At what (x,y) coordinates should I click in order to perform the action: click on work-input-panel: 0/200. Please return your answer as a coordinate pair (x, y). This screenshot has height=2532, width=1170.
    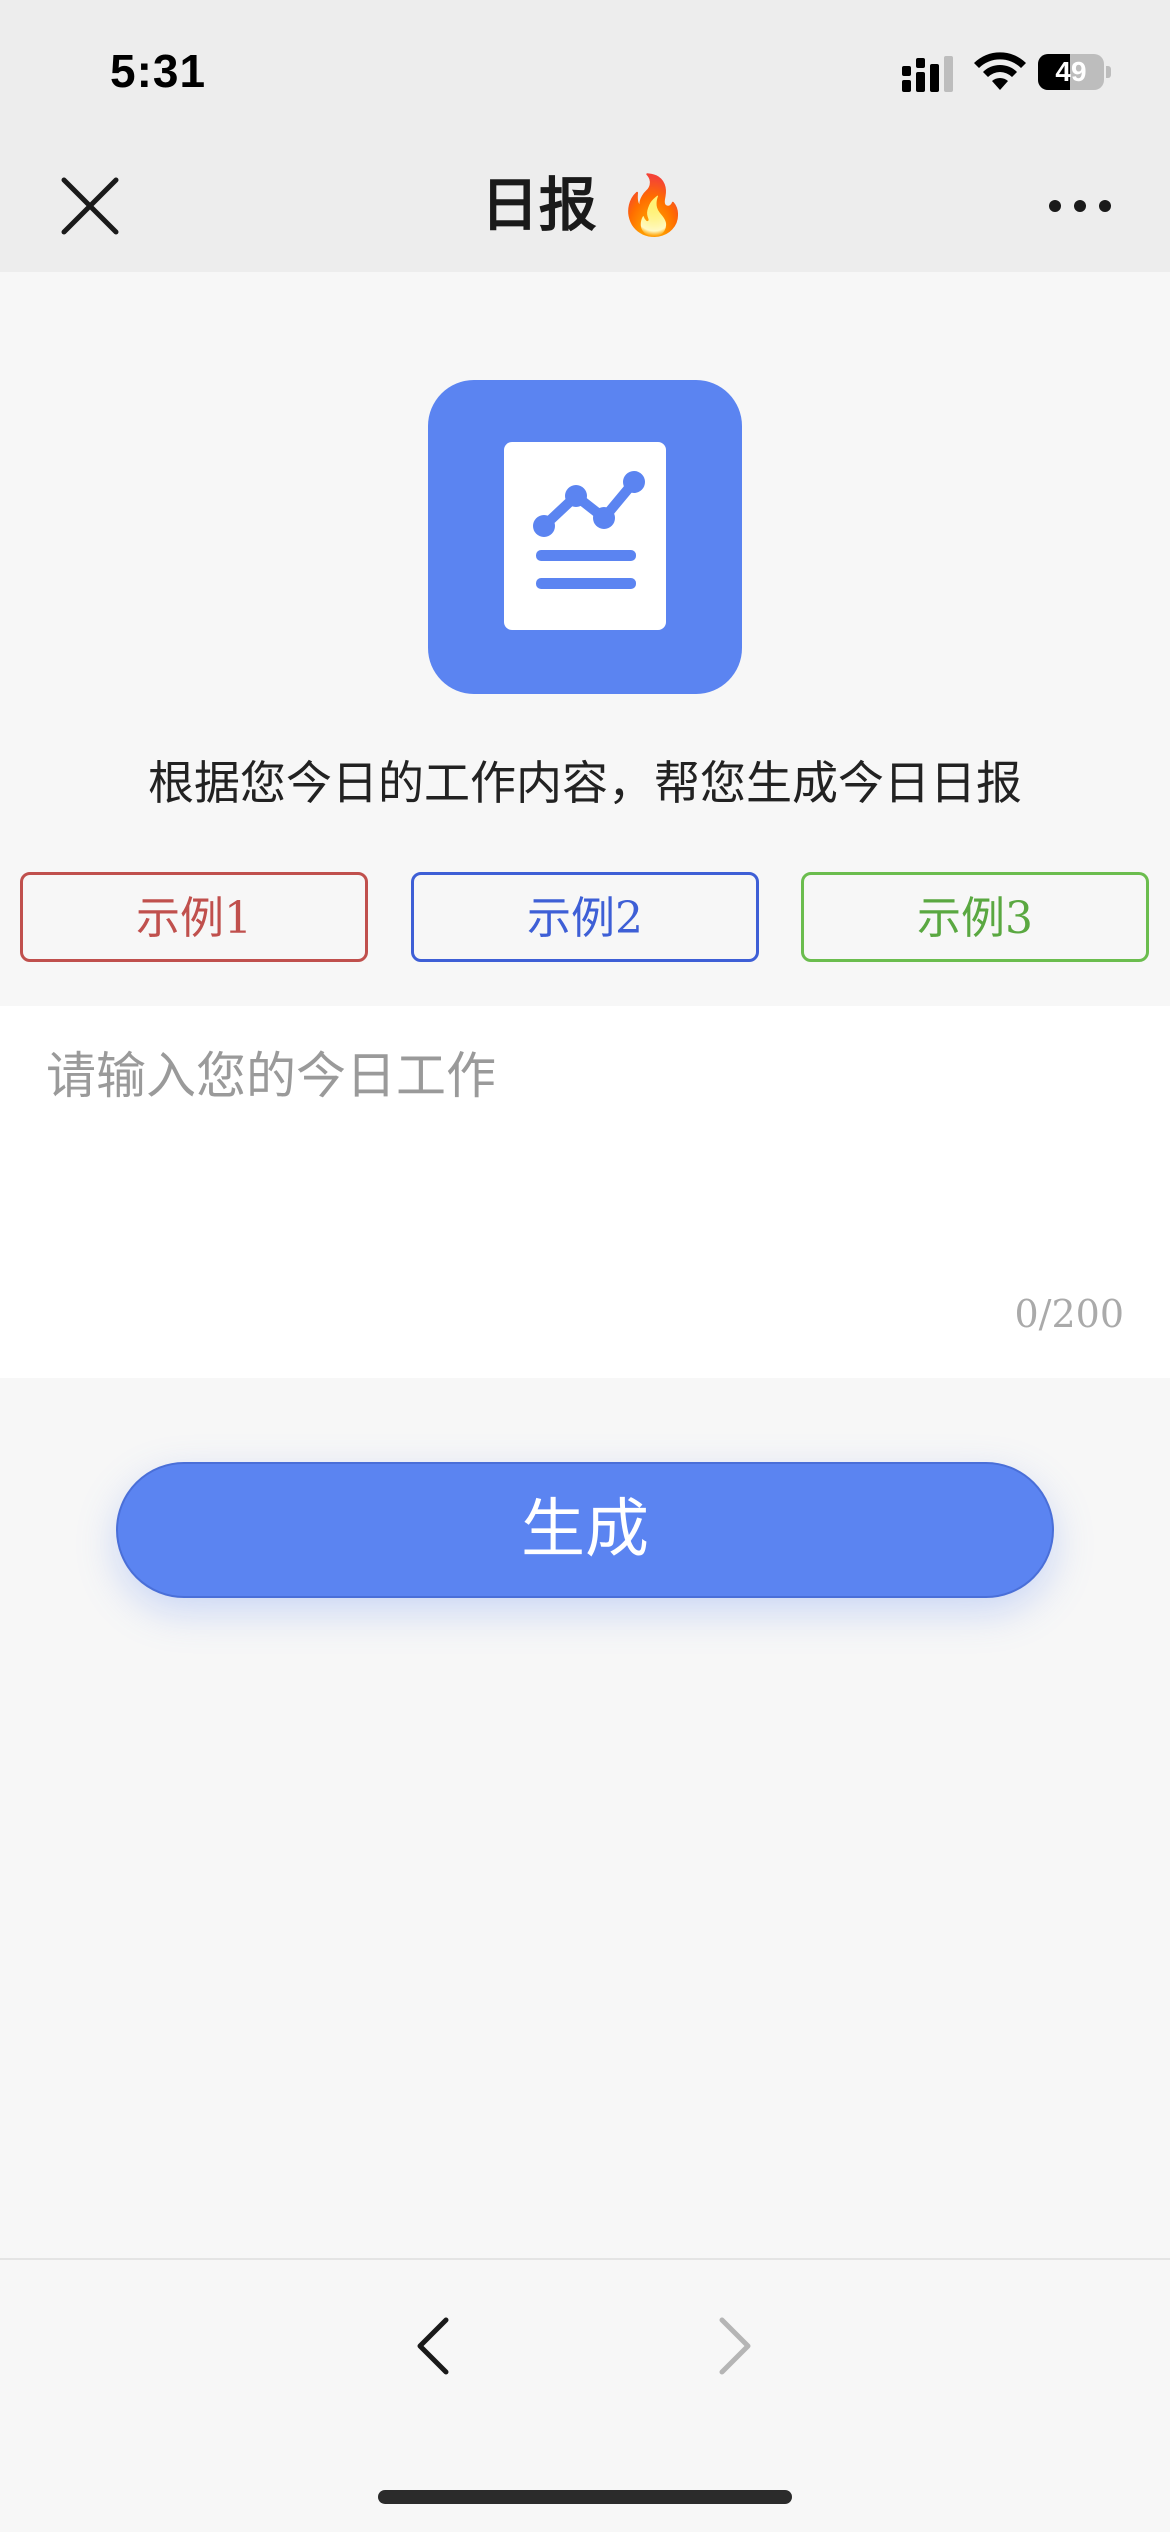
    Looking at the image, I should click on (585, 1192).